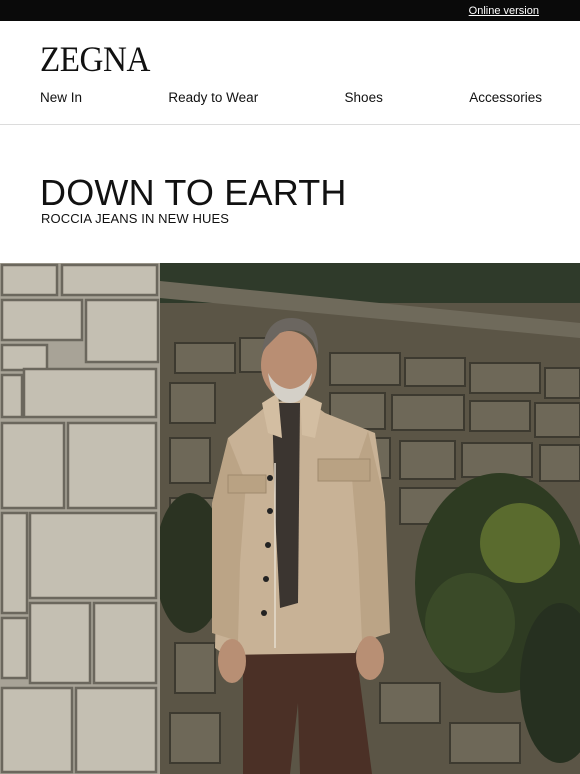 The width and height of the screenshot is (580, 774). Describe the element at coordinates (291, 97) in the screenshot. I see `main-nav: New In Ready to Wear Shoes Accessories` at that location.